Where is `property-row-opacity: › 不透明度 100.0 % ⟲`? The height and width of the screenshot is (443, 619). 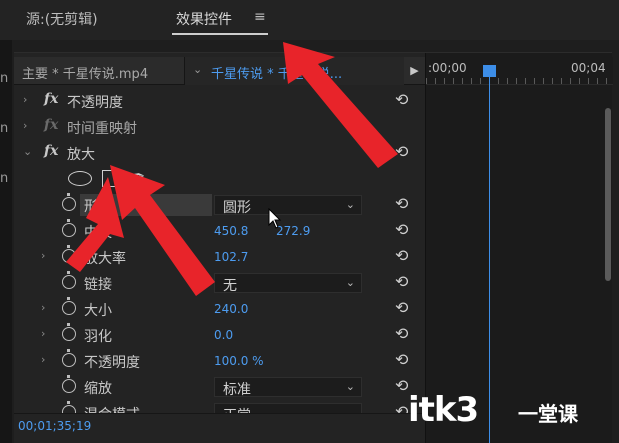 property-row-opacity: › 不透明度 100.0 % ⟲ is located at coordinates (219, 361).